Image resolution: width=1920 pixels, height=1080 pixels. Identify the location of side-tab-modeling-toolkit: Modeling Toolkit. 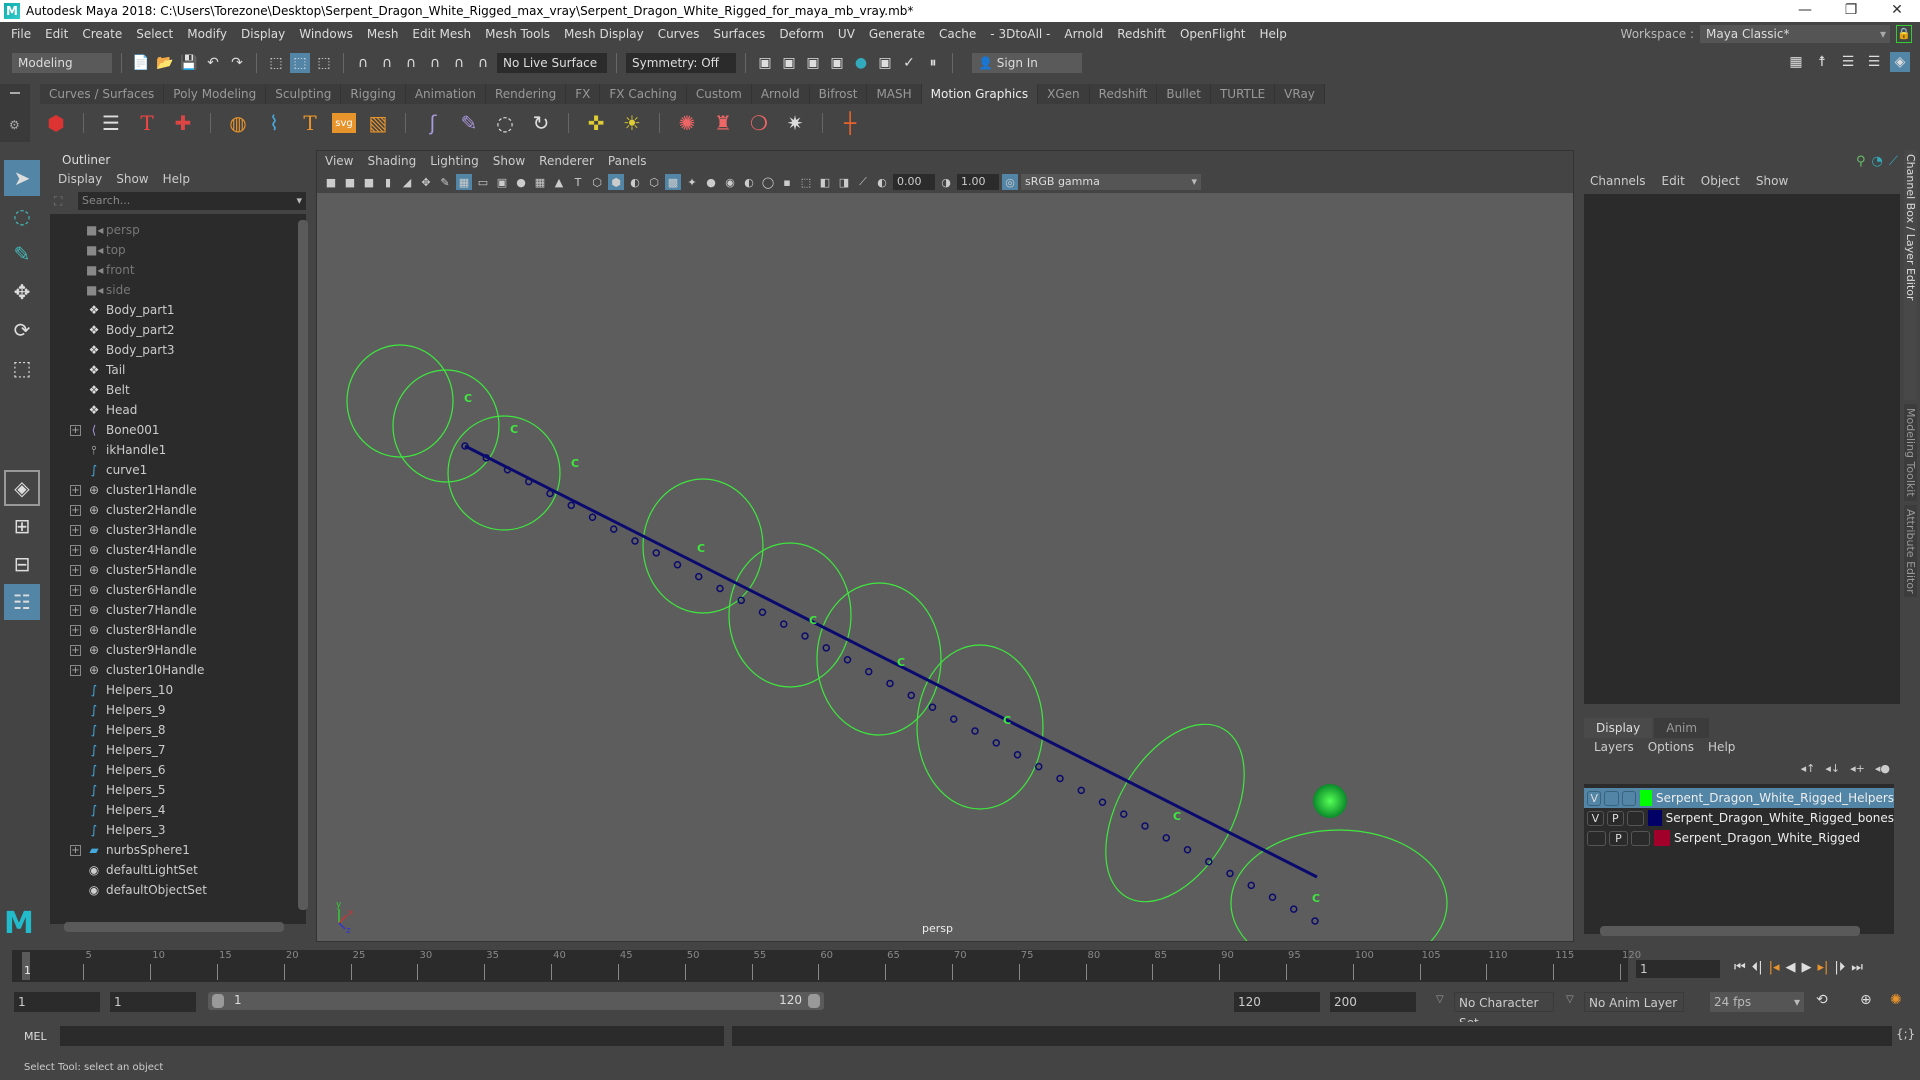
(1910, 452).